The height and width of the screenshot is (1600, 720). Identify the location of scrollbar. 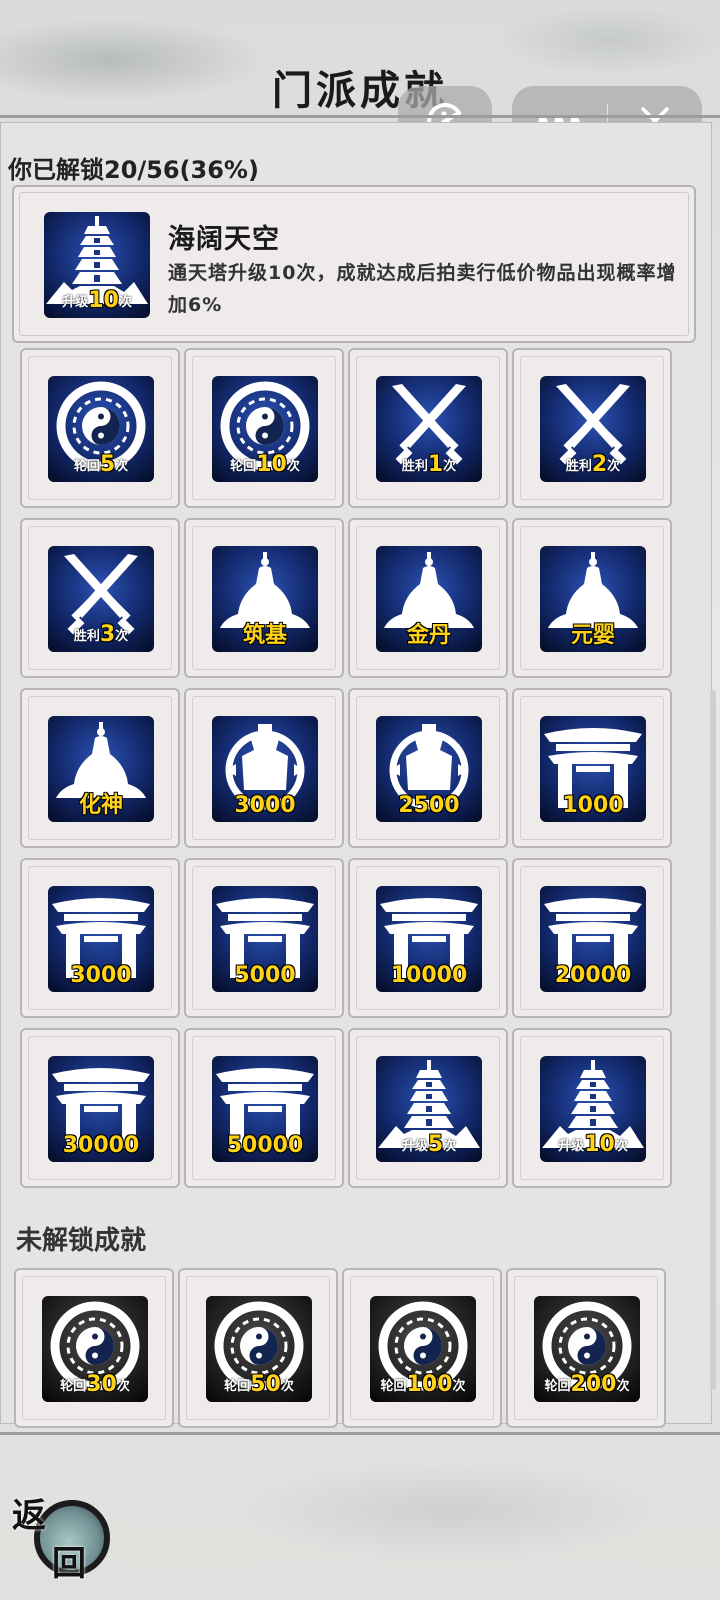
(713, 1040).